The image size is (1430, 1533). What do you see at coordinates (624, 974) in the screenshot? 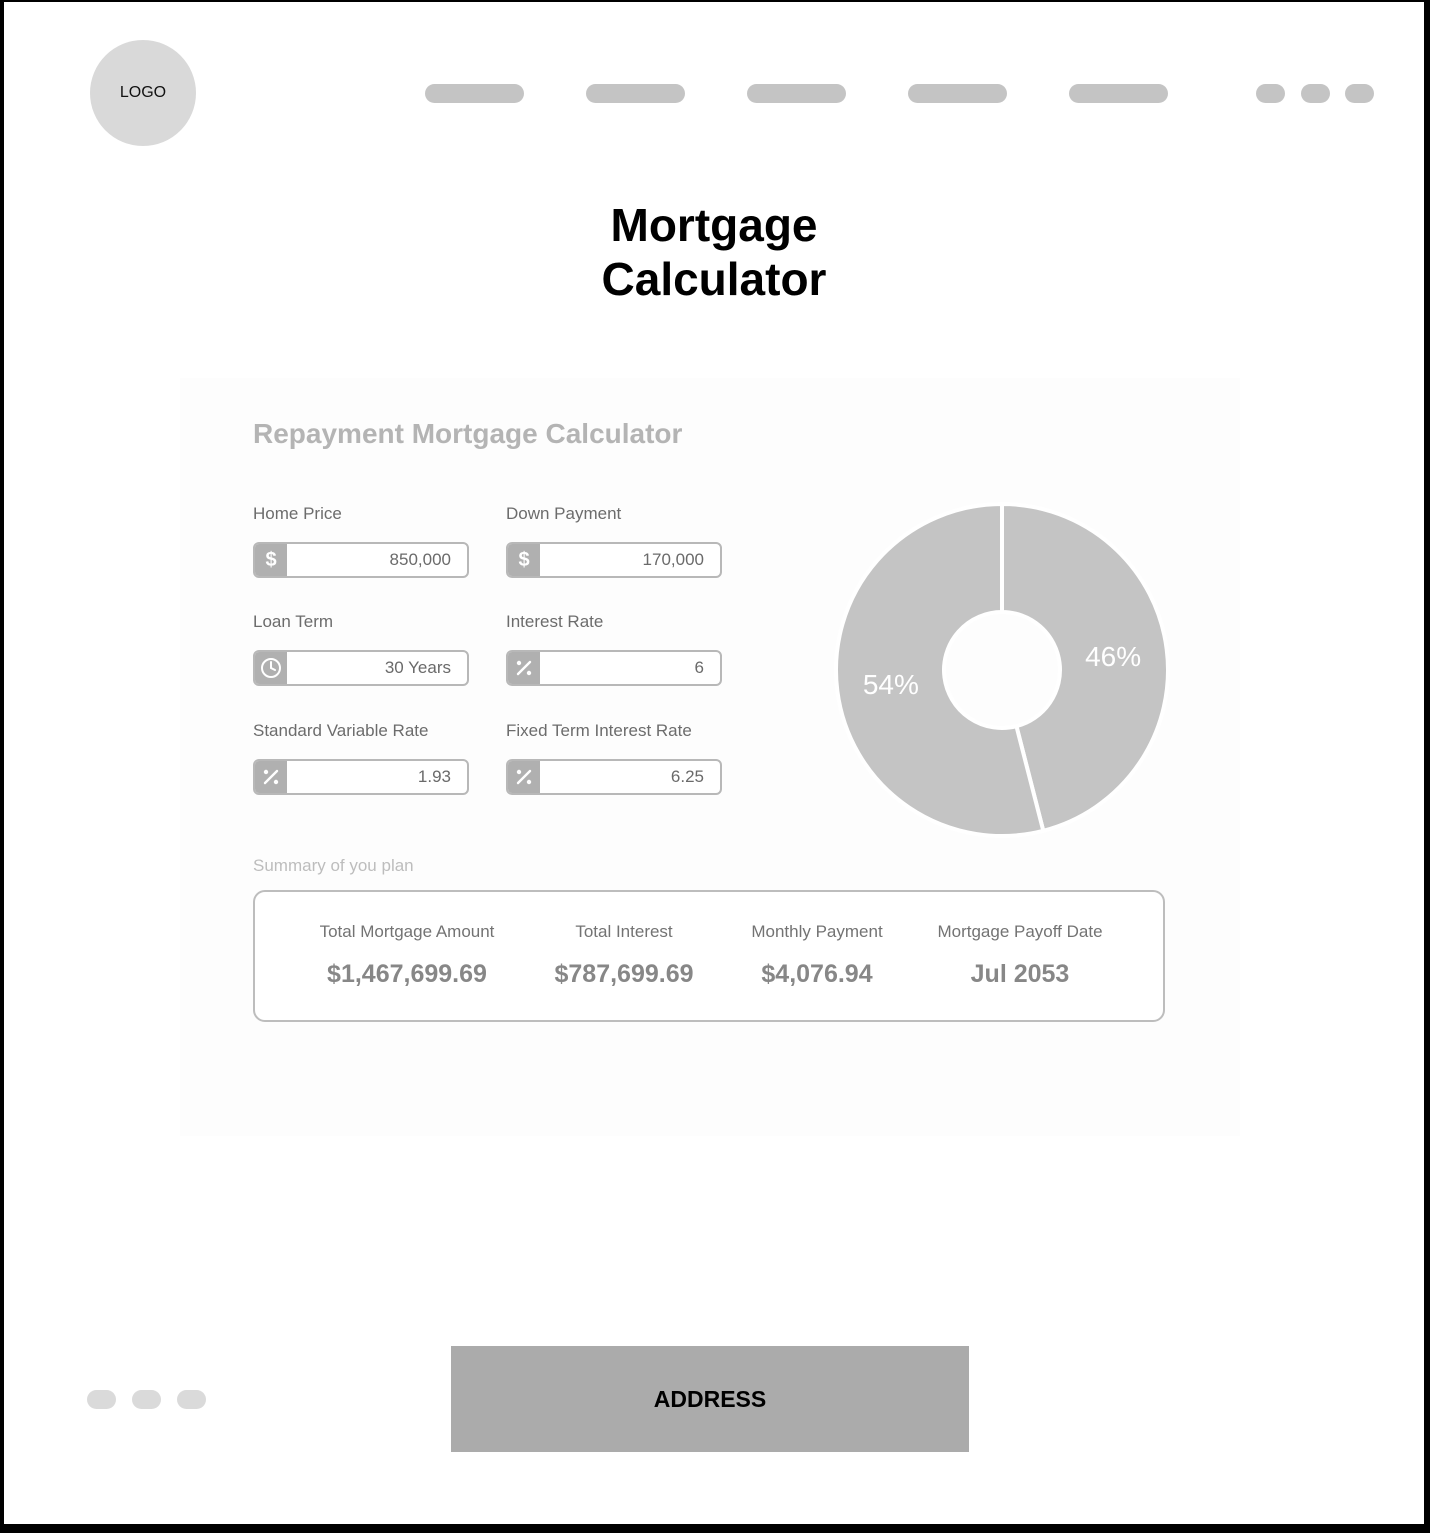
I see `total-interest-value: $787,699.69` at bounding box center [624, 974].